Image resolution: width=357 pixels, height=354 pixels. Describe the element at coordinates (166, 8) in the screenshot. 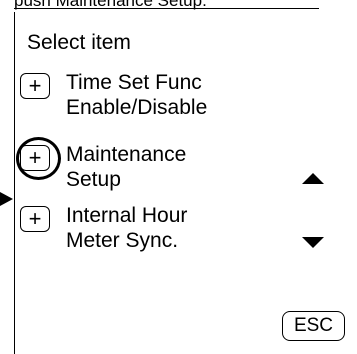

I see `caption-divider` at that location.